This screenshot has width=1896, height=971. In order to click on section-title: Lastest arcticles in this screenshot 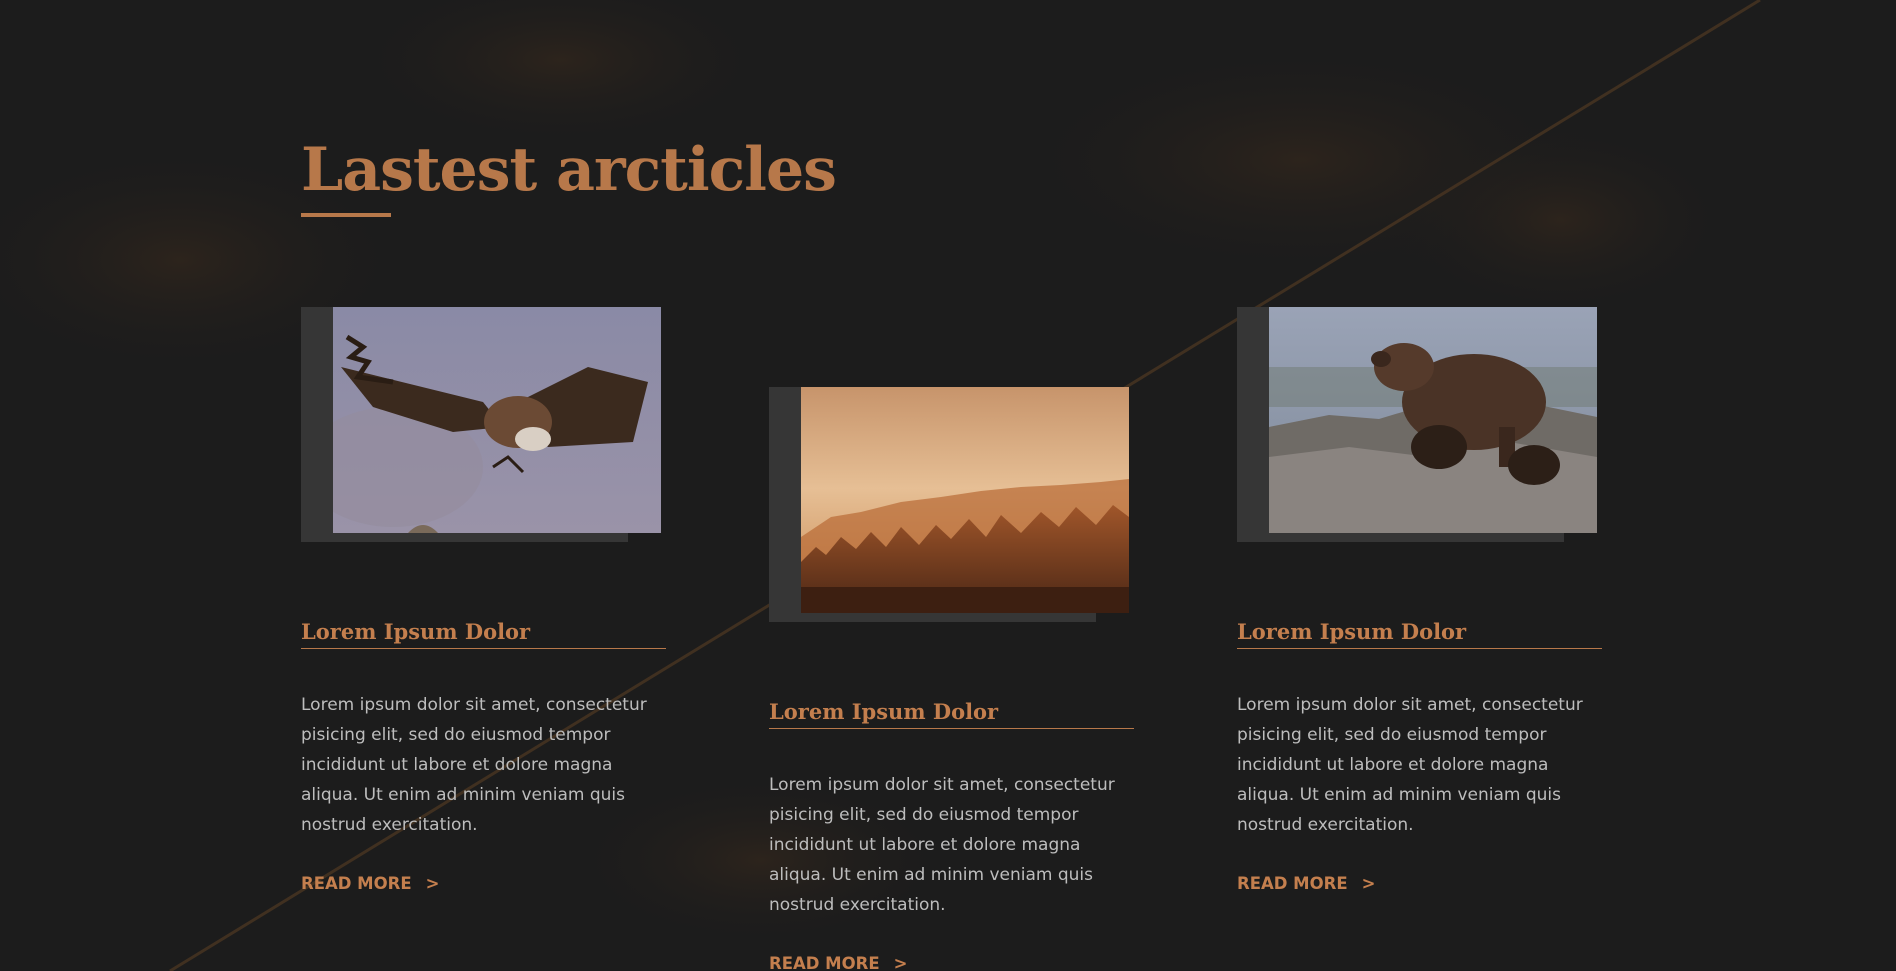, I will do `click(569, 170)`.